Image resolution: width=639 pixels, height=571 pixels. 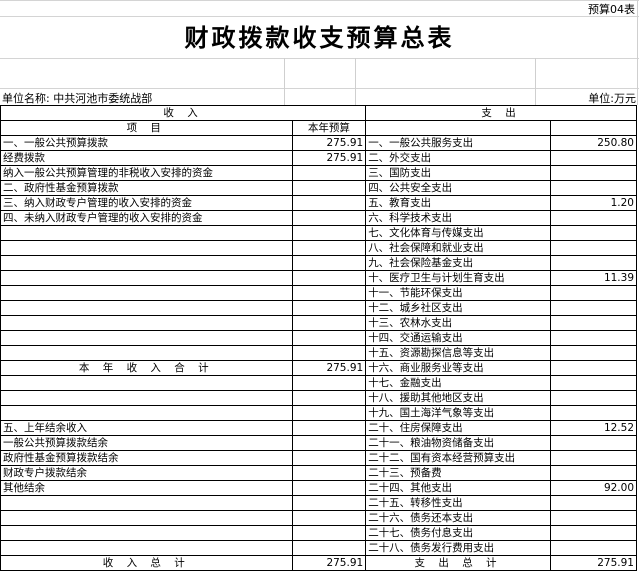 What do you see at coordinates (146, 158) in the screenshot?
I see `income-item-cell: 经费拨款` at bounding box center [146, 158].